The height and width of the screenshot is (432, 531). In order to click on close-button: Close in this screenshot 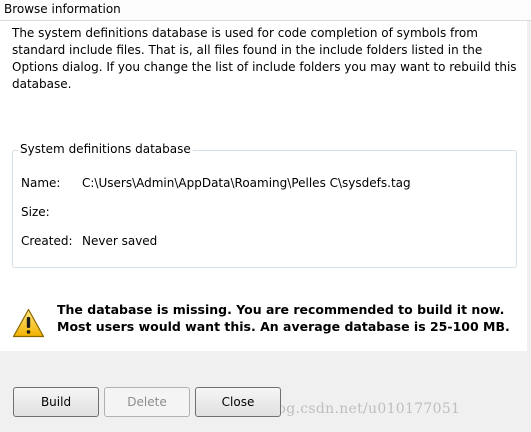, I will do `click(238, 402)`.